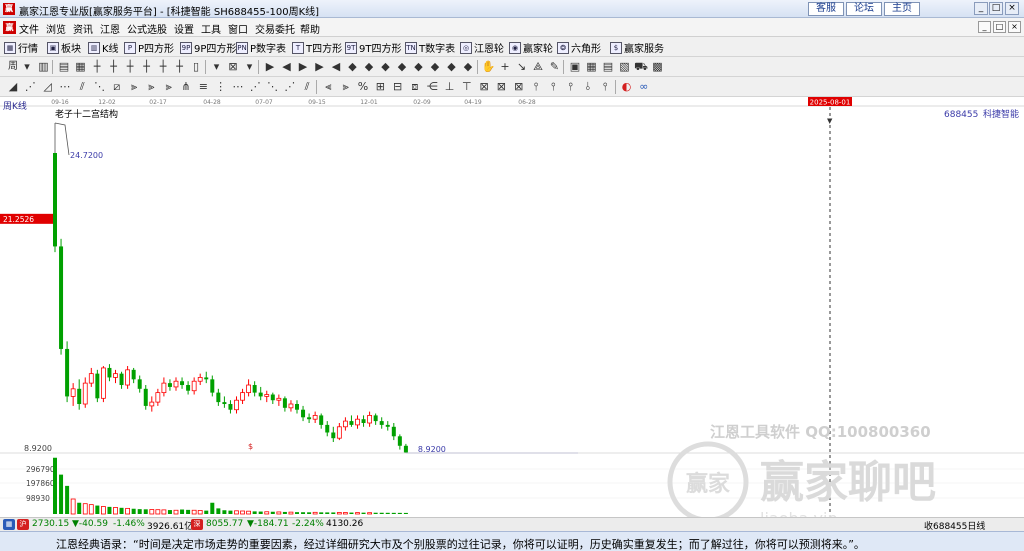 The image size is (1024, 551). What do you see at coordinates (203, 87) in the screenshot?
I see `analysis-tool-icon: ≡` at bounding box center [203, 87].